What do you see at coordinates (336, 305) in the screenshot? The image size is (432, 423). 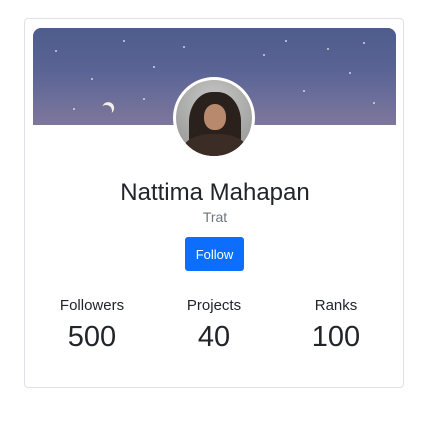 I see `stat-label: Ranks` at bounding box center [336, 305].